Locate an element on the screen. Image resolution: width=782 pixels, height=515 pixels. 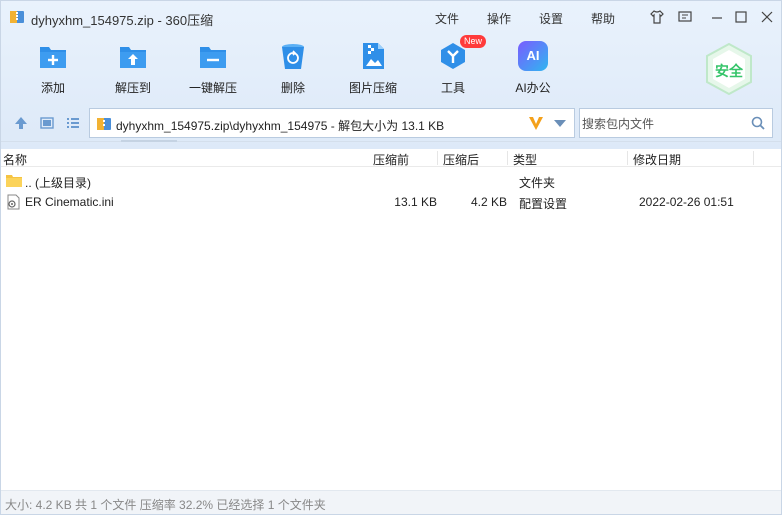
add-folder-icon is located at coordinates (53, 57).